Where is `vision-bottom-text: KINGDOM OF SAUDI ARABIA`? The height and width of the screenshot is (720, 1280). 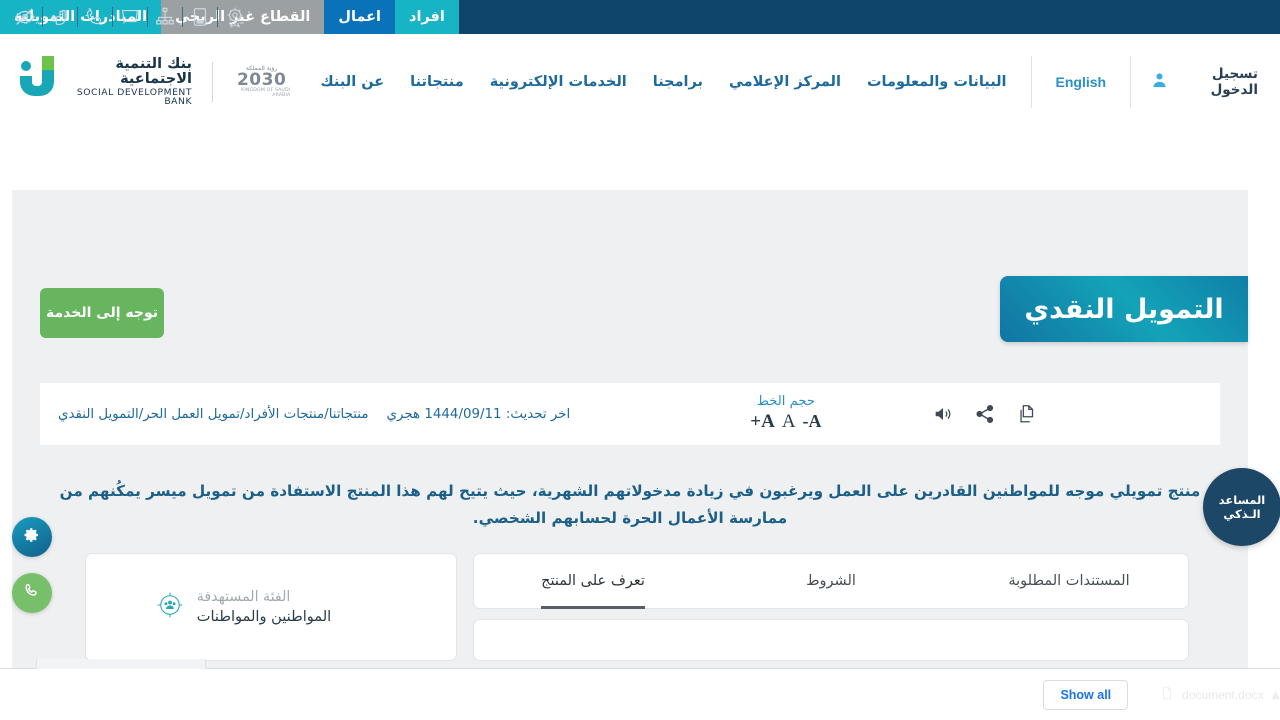
vision-bottom-text: KINGDOM OF SAUDI ARABIA is located at coordinates (266, 92).